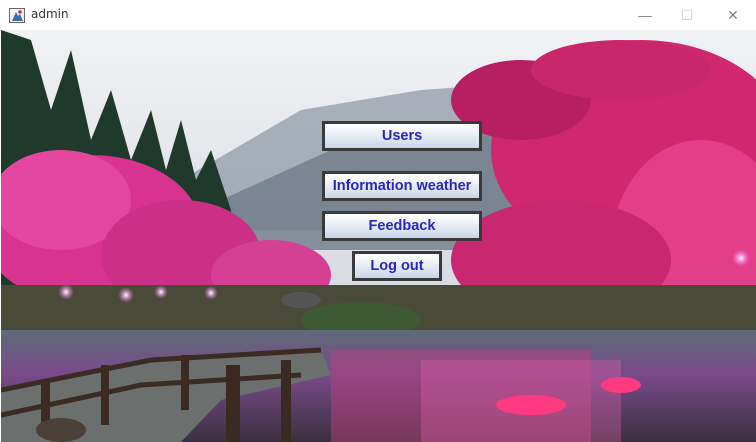 The image size is (756, 442). I want to click on minimize-button: —, so click(645, 15).